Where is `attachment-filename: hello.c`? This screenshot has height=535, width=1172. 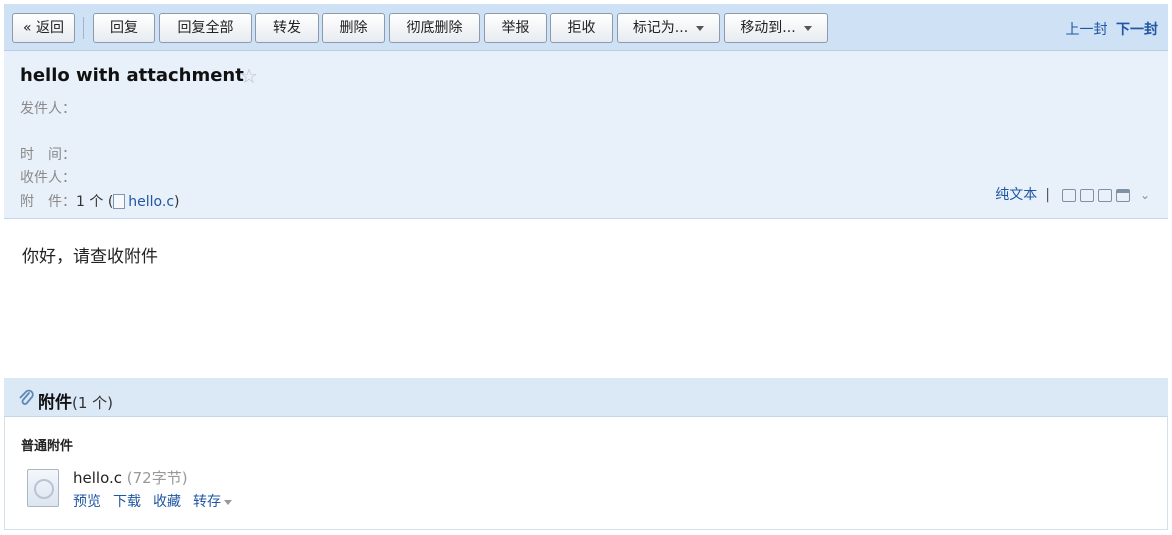 attachment-filename: hello.c is located at coordinates (97, 478).